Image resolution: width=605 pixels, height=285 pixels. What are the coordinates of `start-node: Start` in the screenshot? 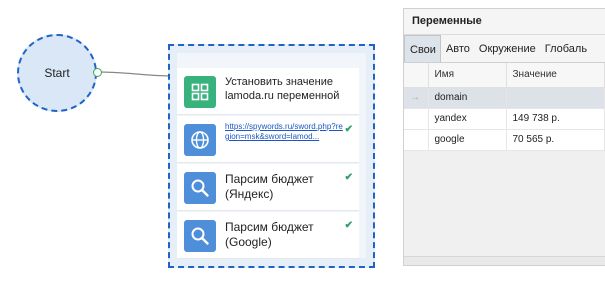 It's located at (57, 73).